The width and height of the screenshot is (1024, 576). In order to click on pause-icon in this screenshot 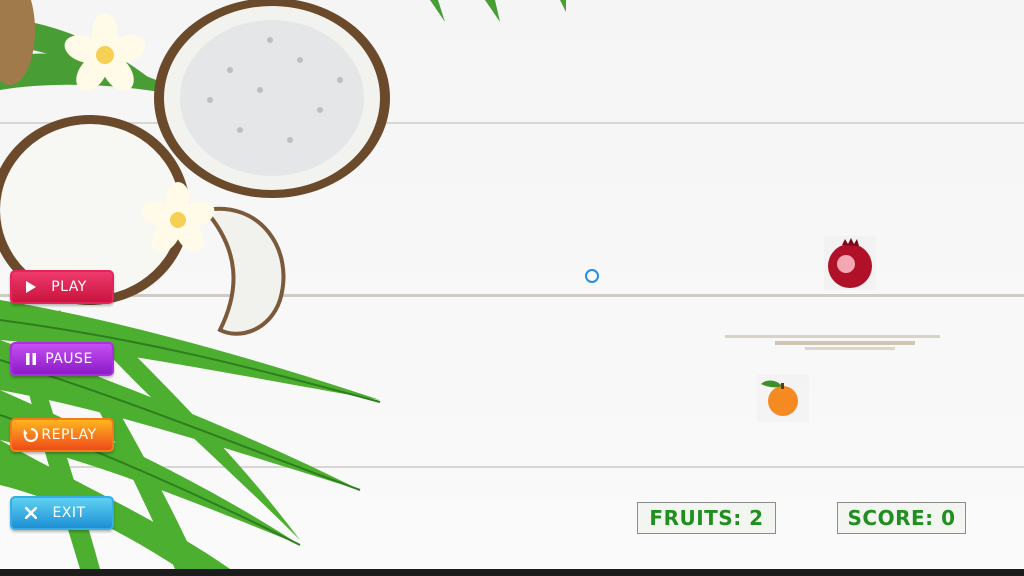, I will do `click(31, 359)`.